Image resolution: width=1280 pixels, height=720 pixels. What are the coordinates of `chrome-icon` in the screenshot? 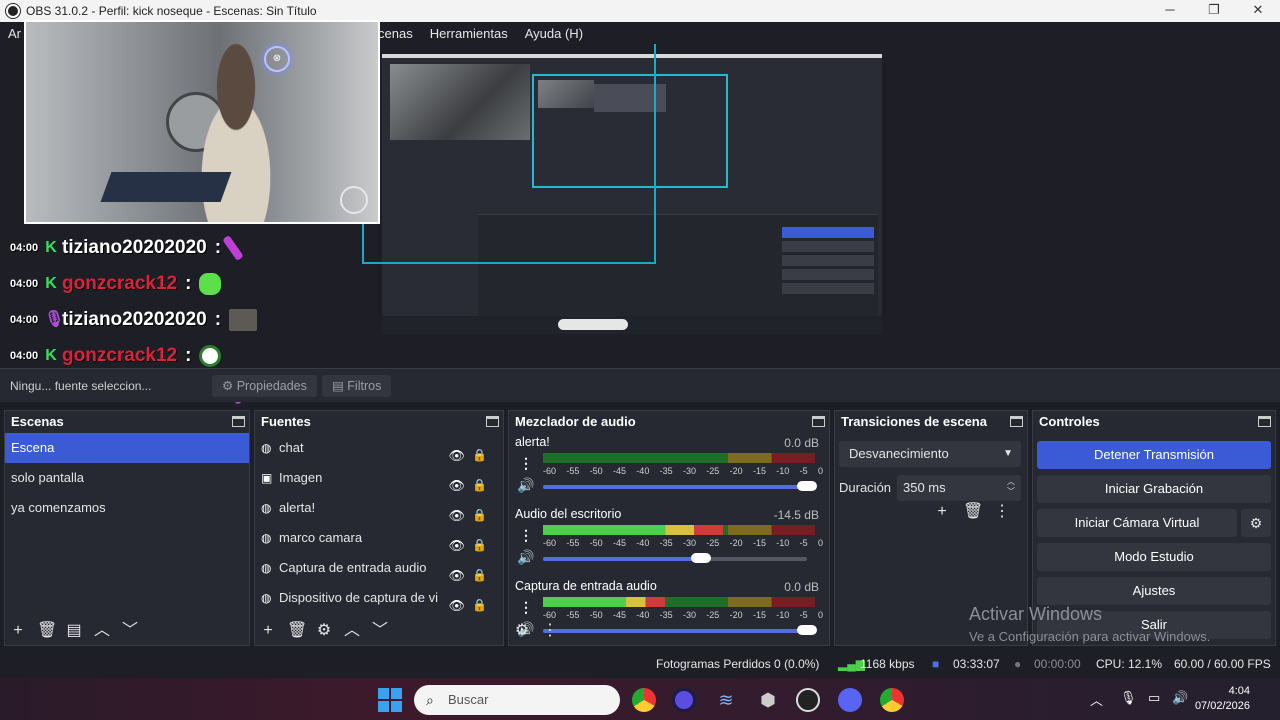 It's located at (644, 700).